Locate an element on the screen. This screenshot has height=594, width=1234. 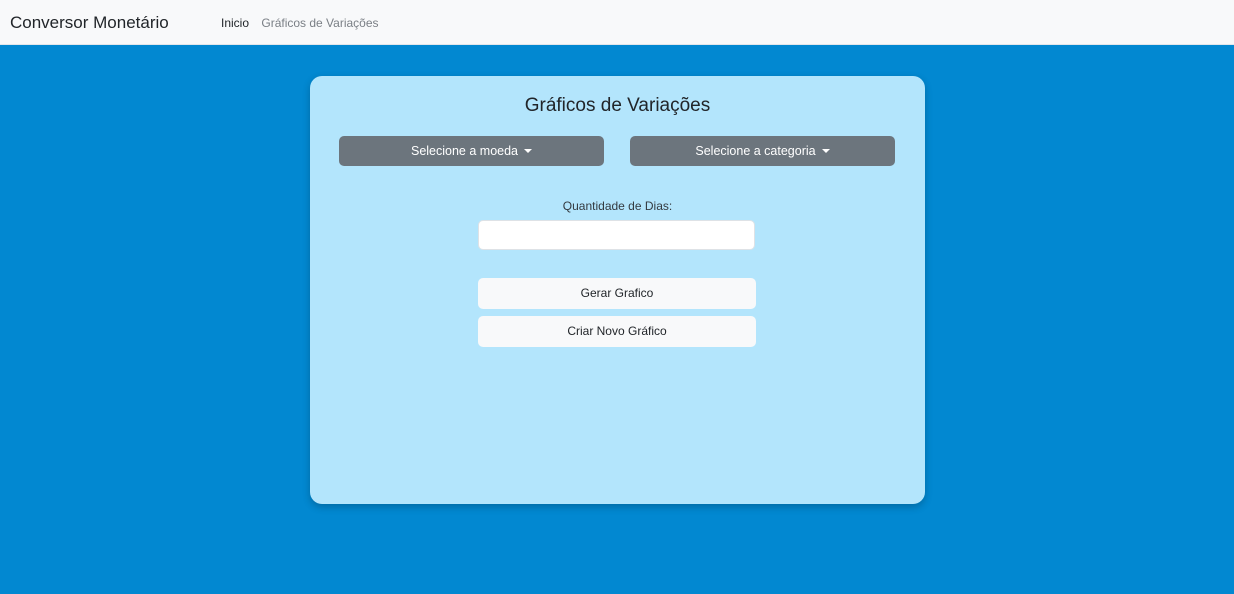
card-title: Gráficos de Variações is located at coordinates (617, 105).